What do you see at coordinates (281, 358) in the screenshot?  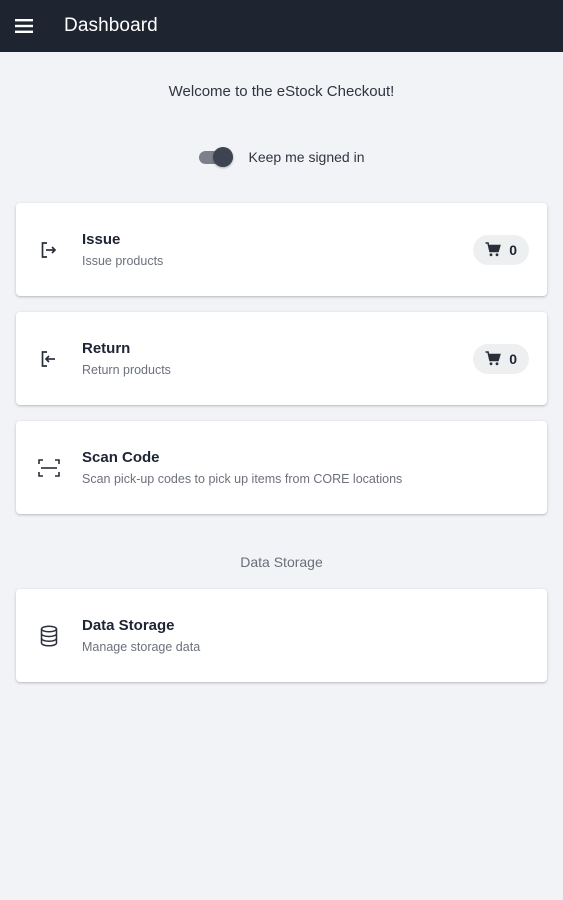 I see `return-card: Return Return products 0` at bounding box center [281, 358].